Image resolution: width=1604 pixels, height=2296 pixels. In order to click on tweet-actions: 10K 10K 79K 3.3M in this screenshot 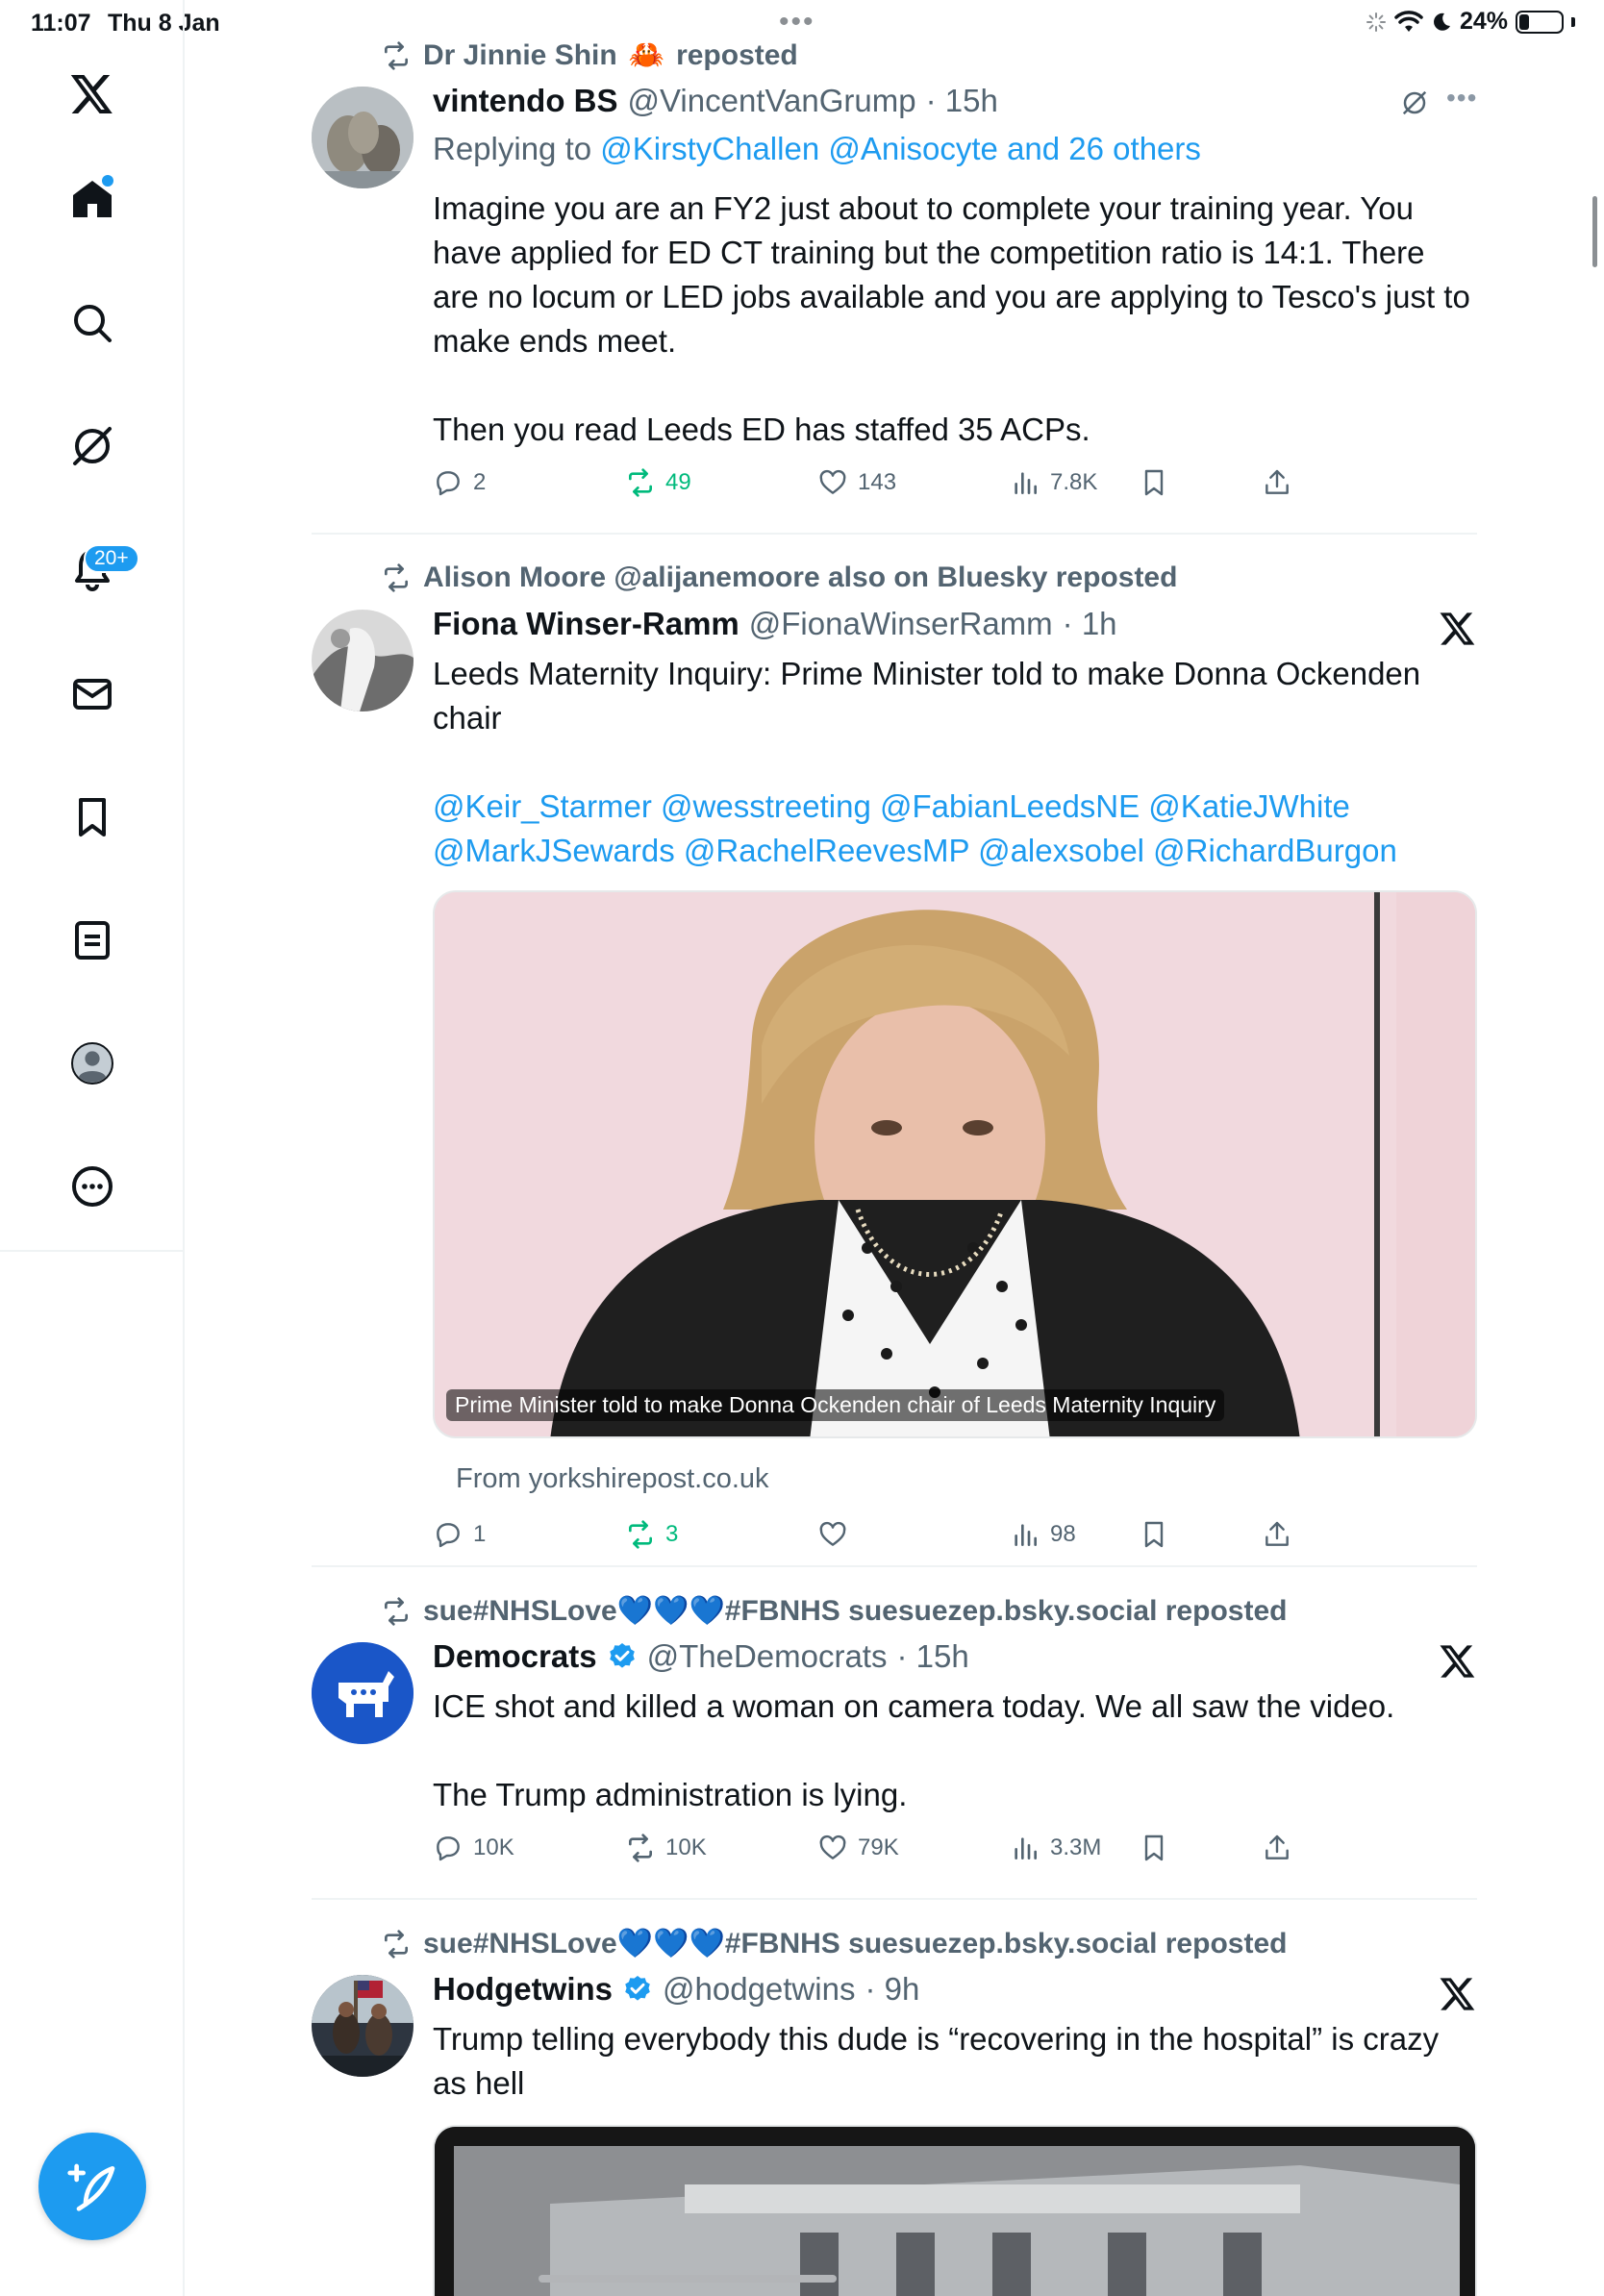, I will do `click(894, 1852)`.